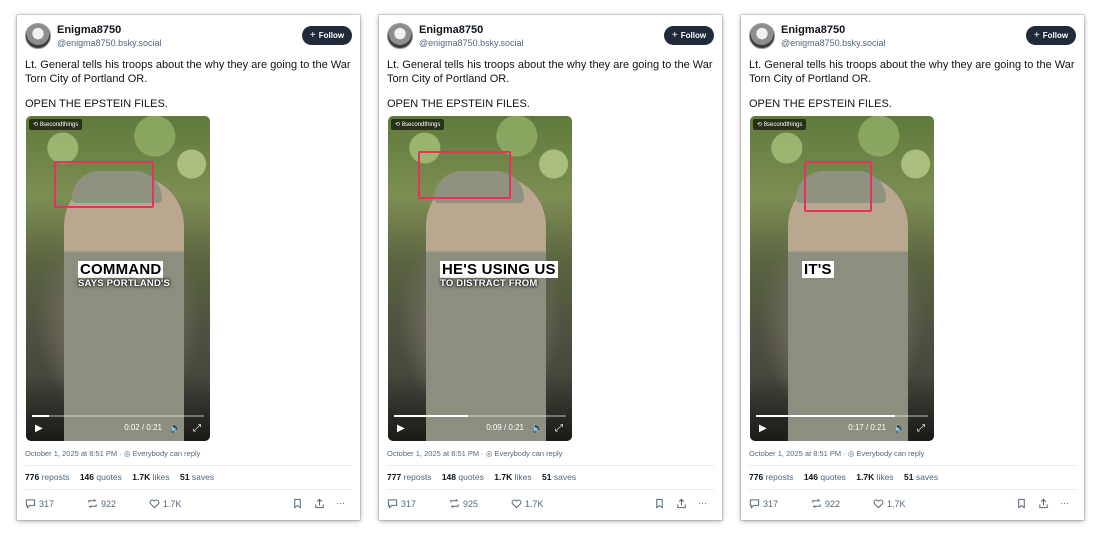 This screenshot has width=1100, height=537. What do you see at coordinates (779, 477) in the screenshot?
I see `reposts-label: reposts` at bounding box center [779, 477].